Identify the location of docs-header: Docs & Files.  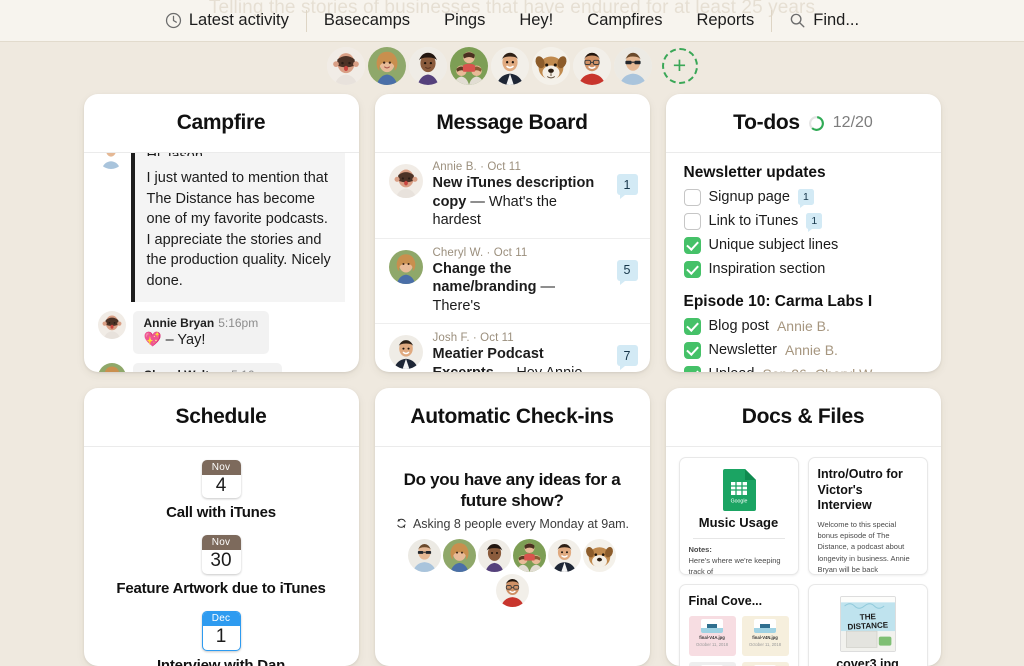
(803, 417).